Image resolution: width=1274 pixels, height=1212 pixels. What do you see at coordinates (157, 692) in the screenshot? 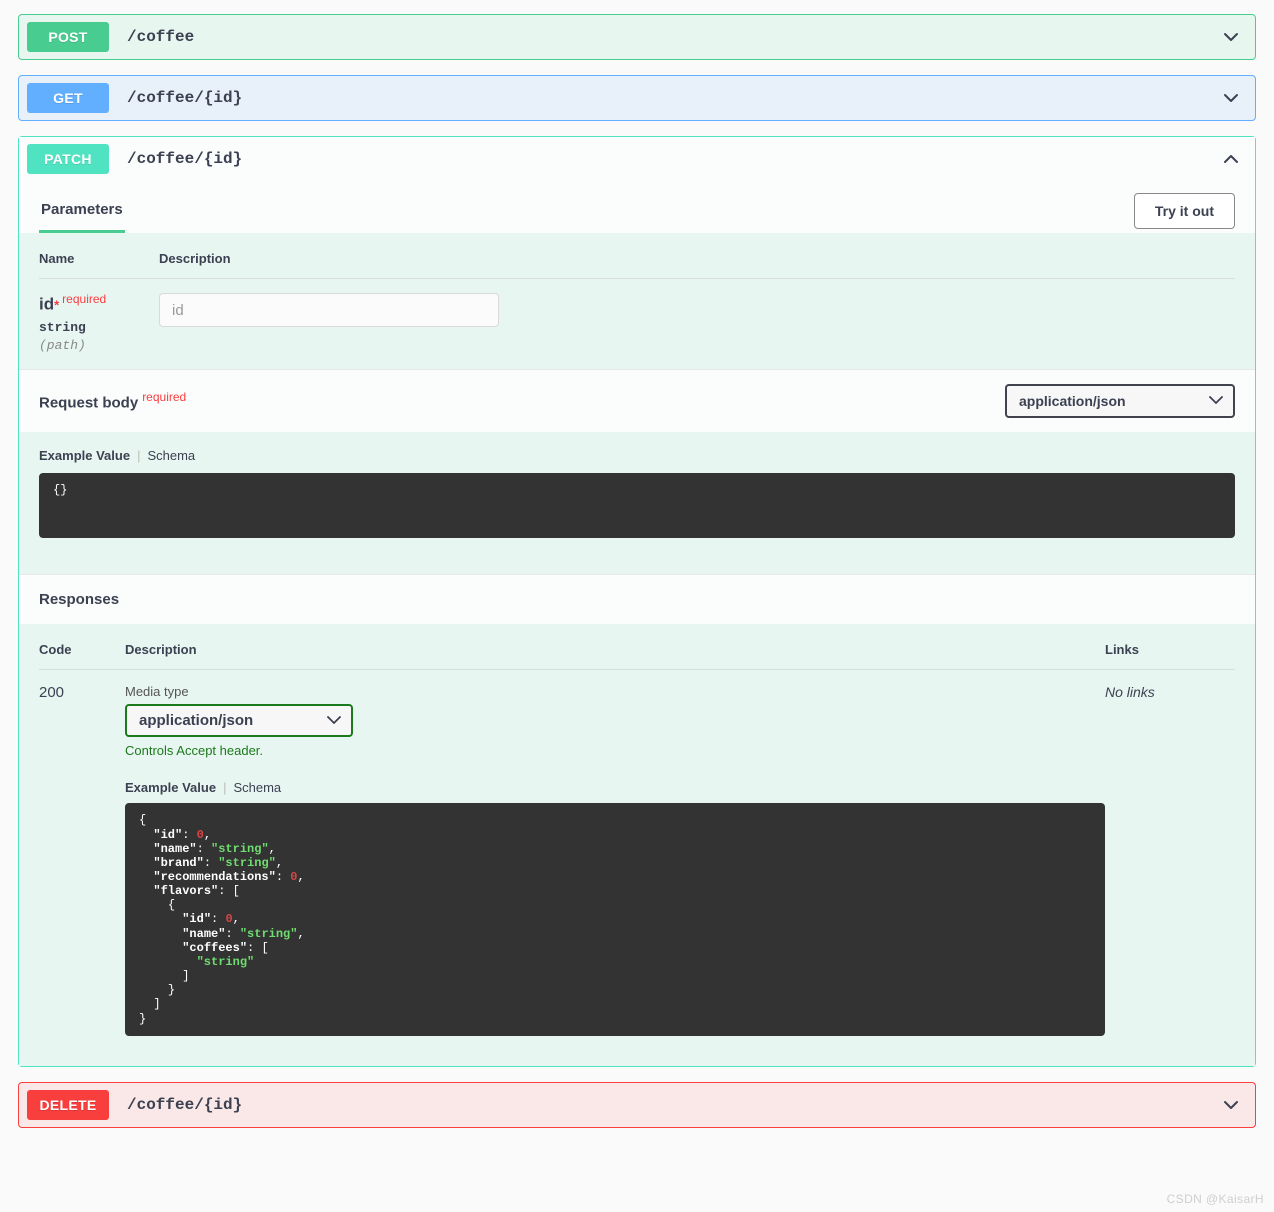
I see `media-type-label: Media type` at bounding box center [157, 692].